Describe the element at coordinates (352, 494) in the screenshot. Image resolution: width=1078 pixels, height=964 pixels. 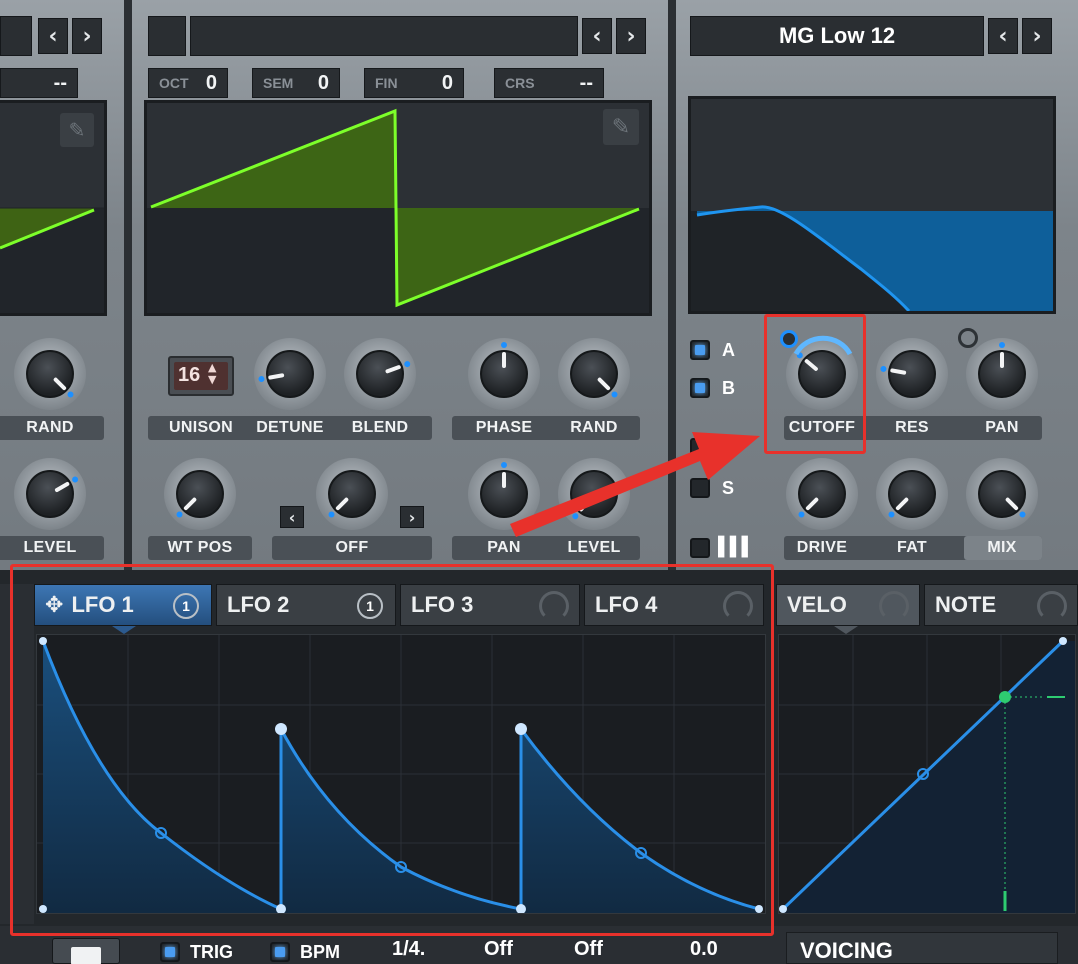
I see `warp-knob` at that location.